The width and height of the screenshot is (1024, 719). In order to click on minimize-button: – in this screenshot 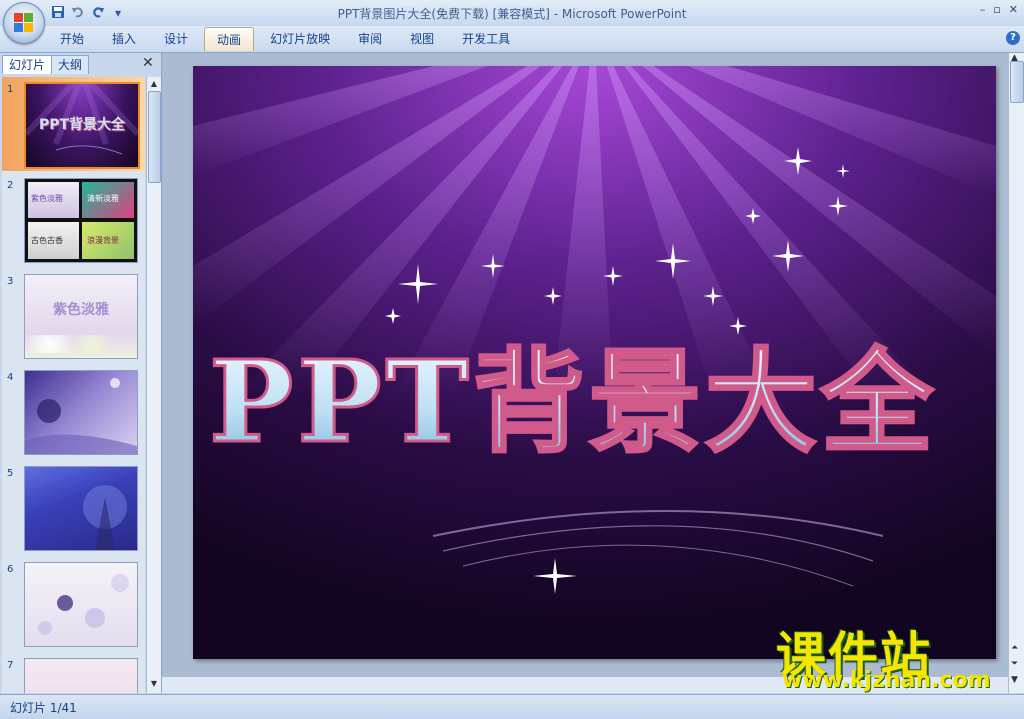, I will do `click(983, 9)`.